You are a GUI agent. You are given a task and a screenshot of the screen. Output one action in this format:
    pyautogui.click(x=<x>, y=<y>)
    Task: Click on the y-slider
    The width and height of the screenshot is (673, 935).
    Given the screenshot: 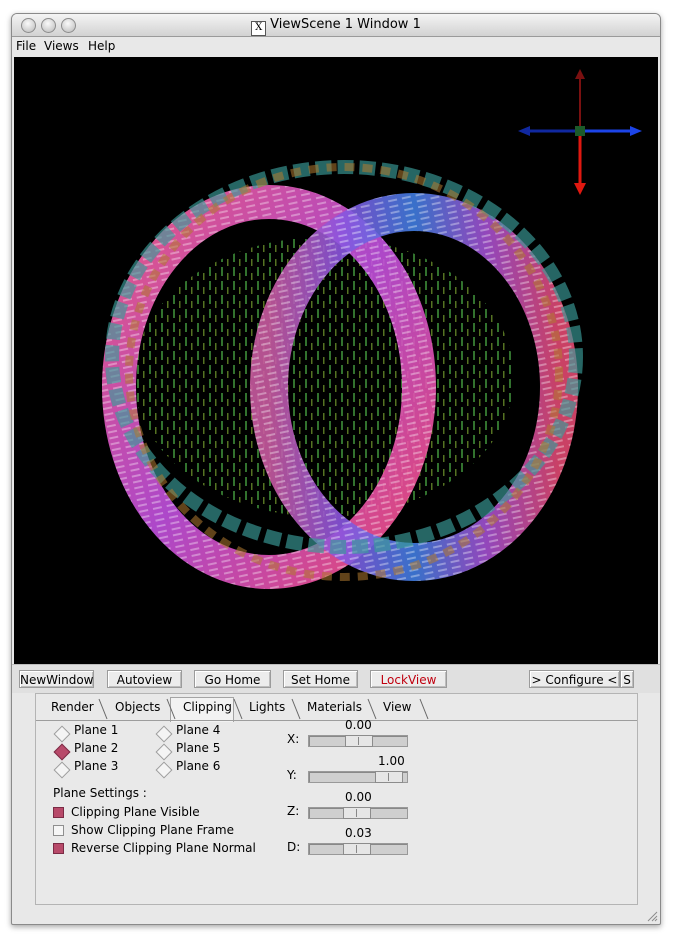 What is the action you would take?
    pyautogui.click(x=358, y=777)
    